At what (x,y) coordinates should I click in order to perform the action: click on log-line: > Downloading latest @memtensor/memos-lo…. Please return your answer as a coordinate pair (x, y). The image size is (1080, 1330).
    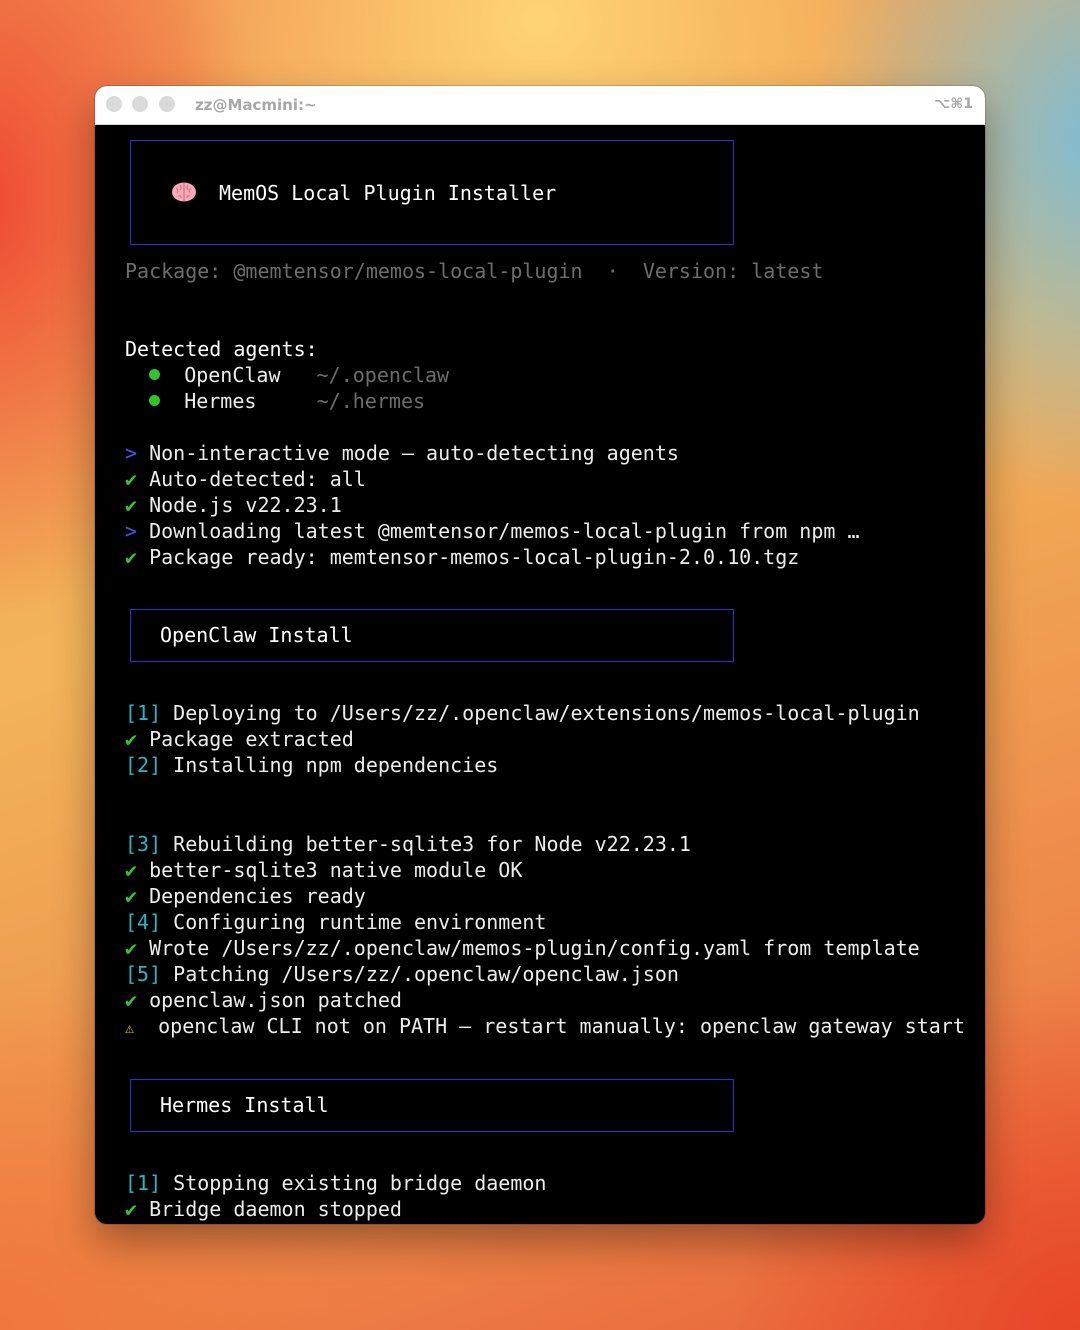
    Looking at the image, I should click on (492, 531).